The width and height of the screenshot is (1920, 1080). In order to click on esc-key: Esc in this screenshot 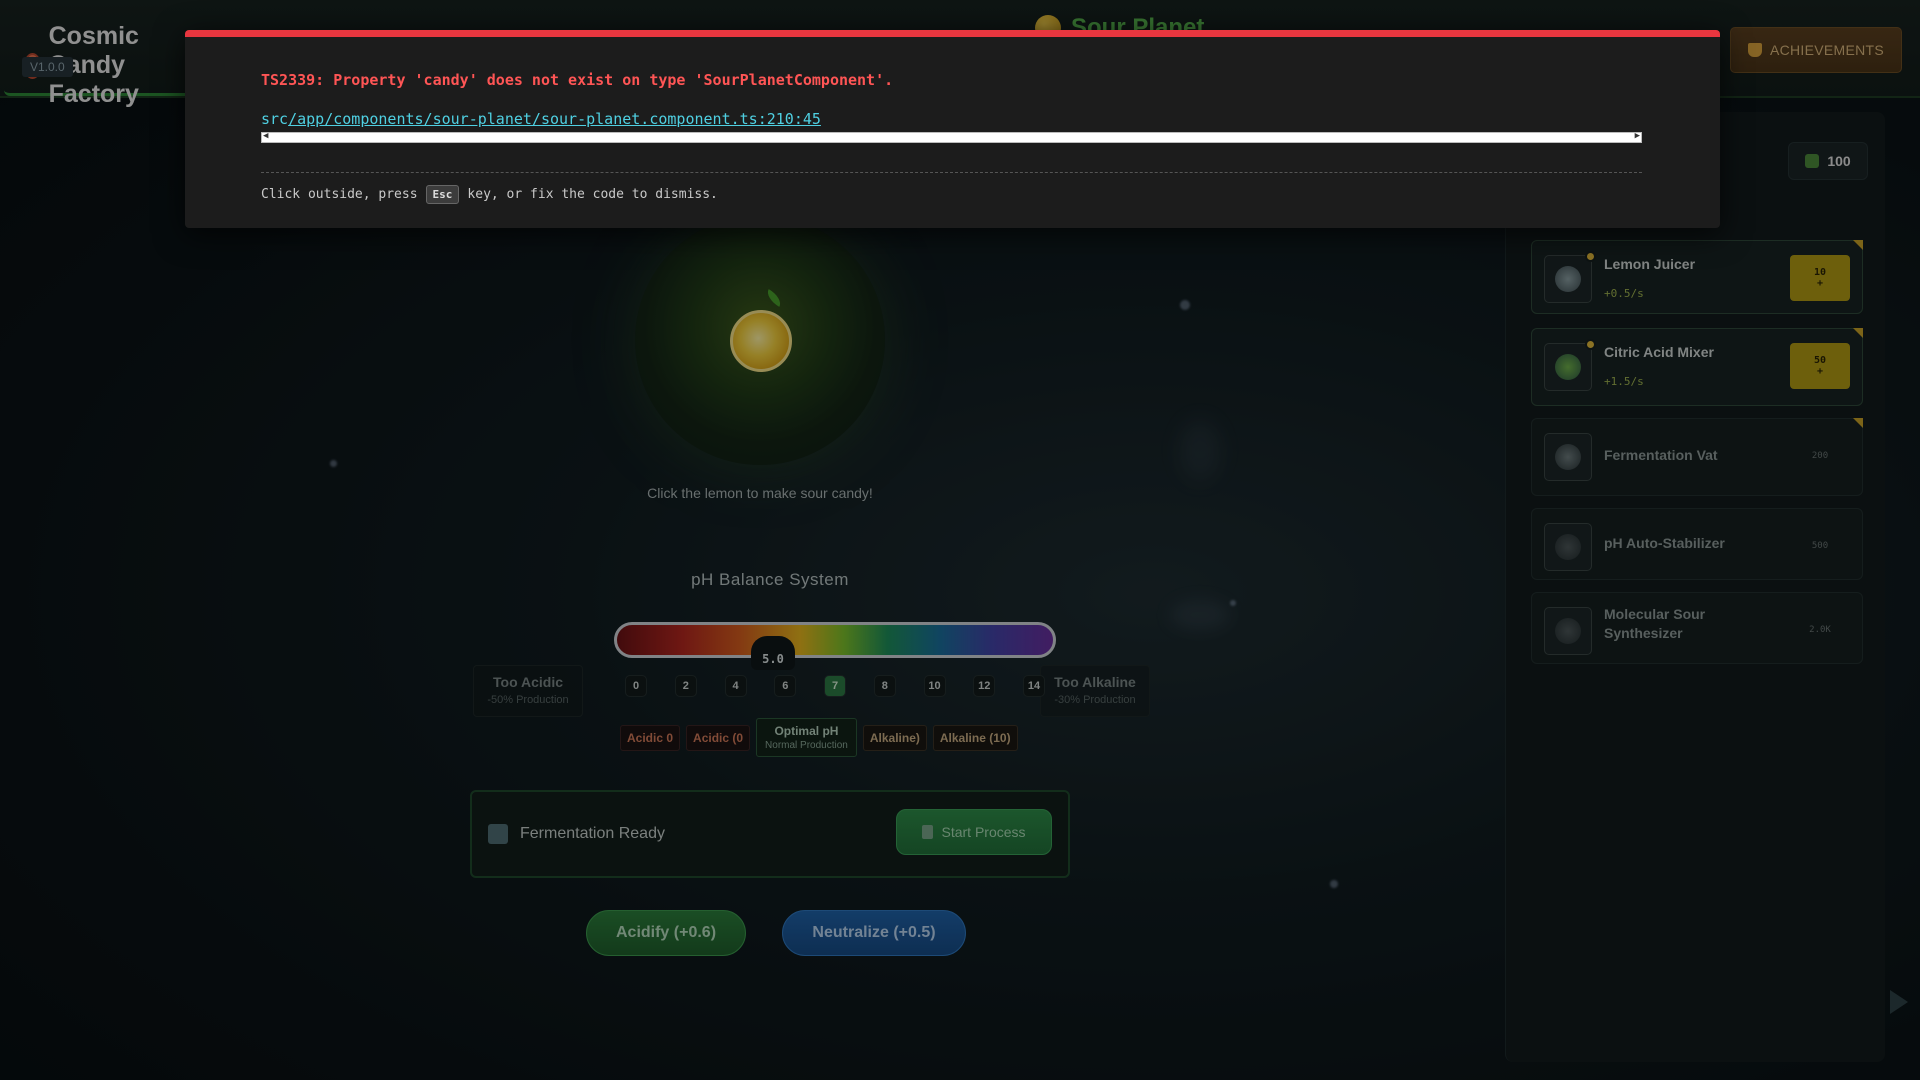, I will do `click(442, 194)`.